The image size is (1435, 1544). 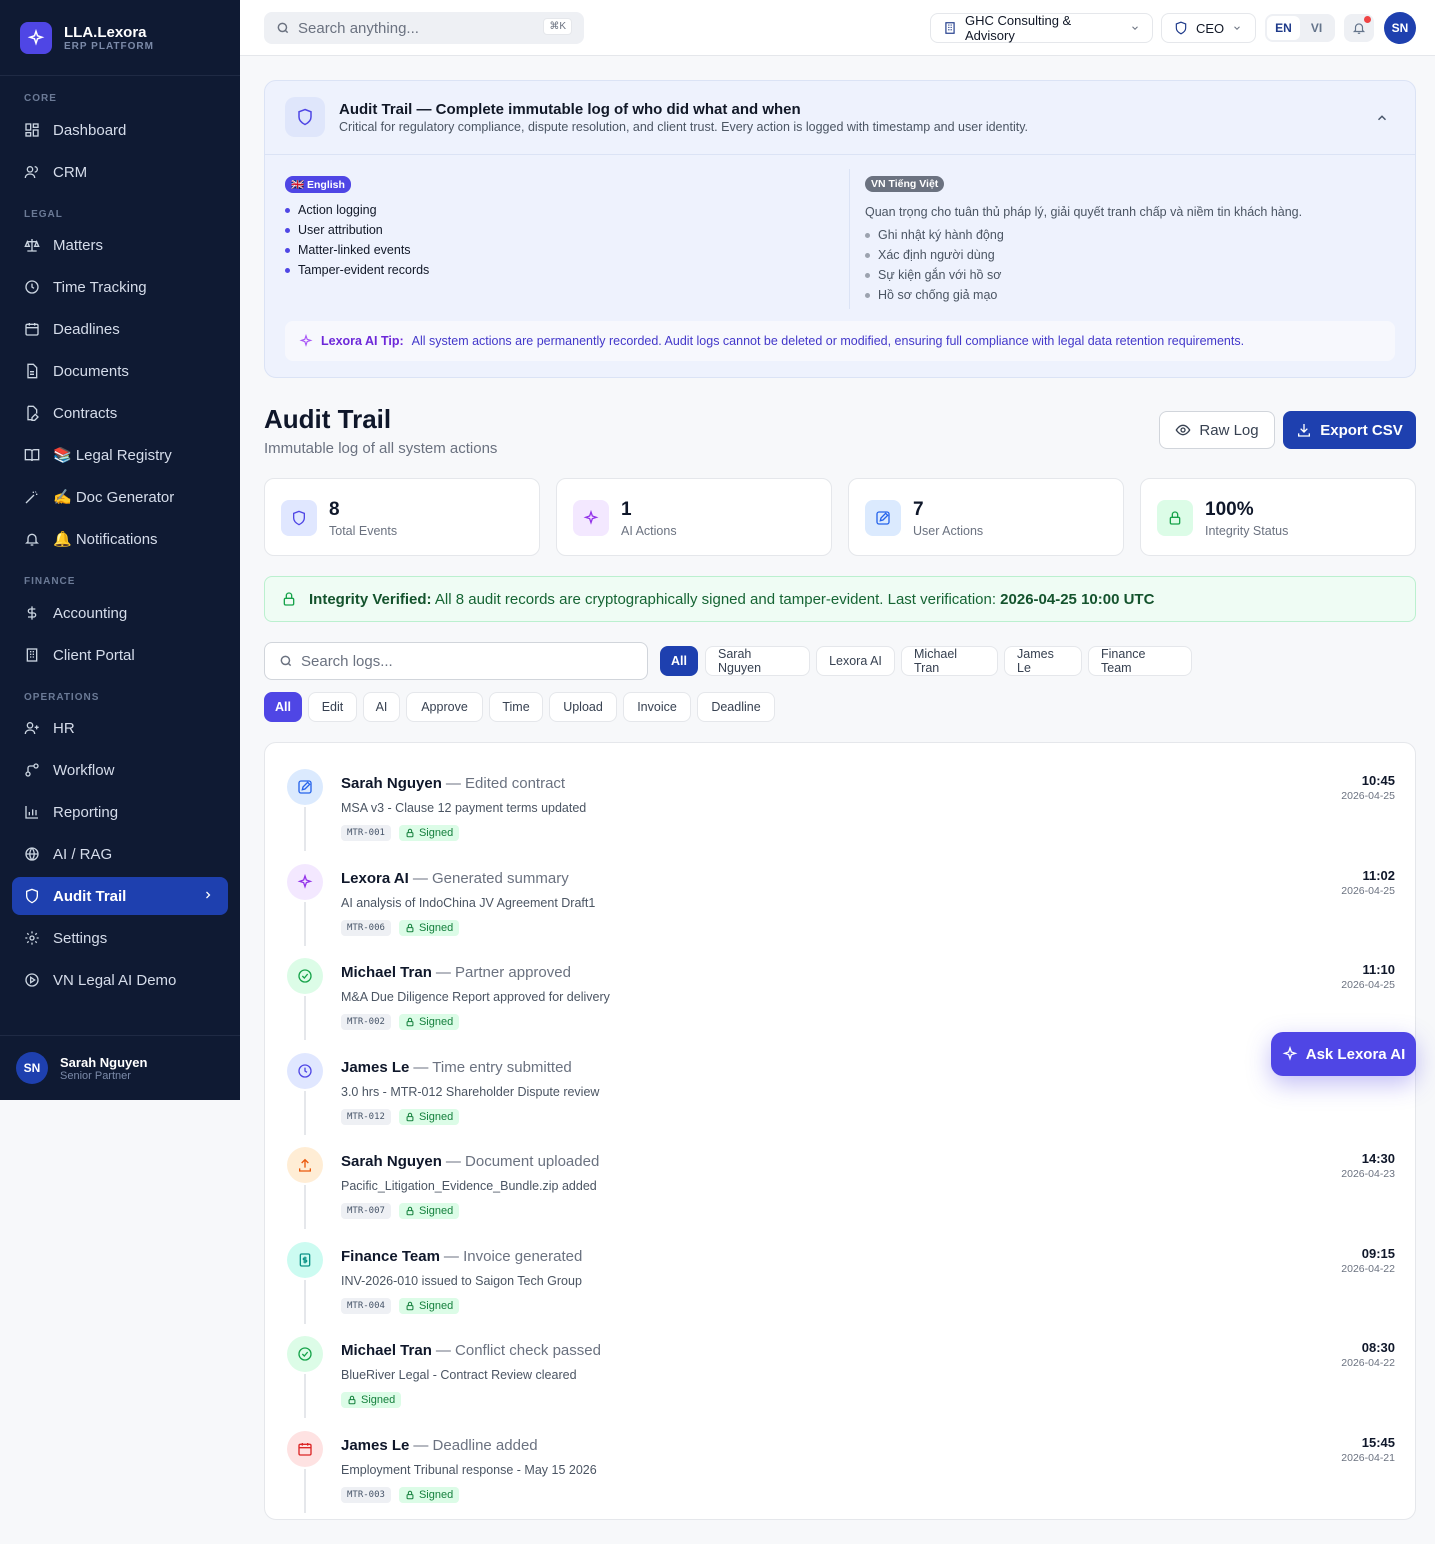 What do you see at coordinates (583, 707) in the screenshot?
I see `type-filter-upload: Upload` at bounding box center [583, 707].